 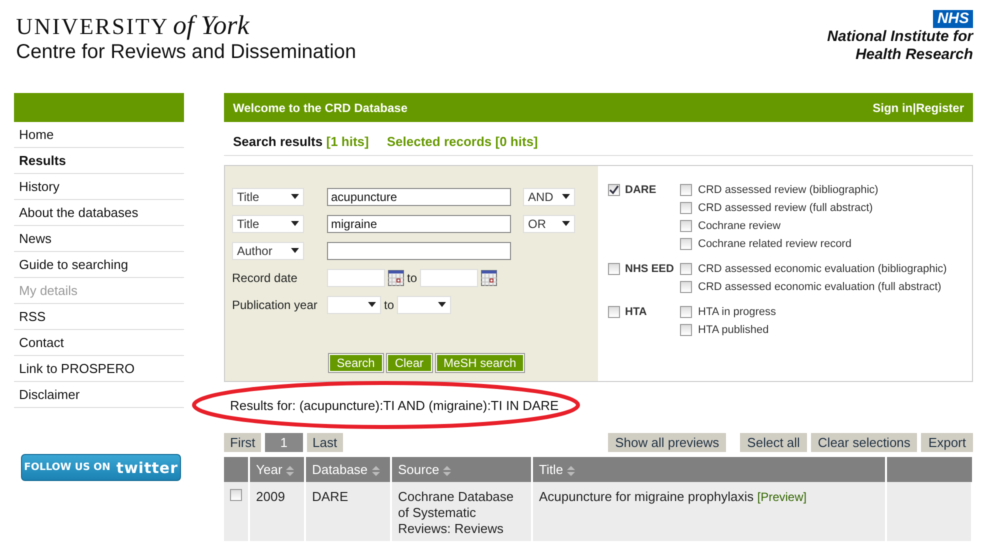 I want to click on institute-name: National Institute for, so click(x=900, y=37).